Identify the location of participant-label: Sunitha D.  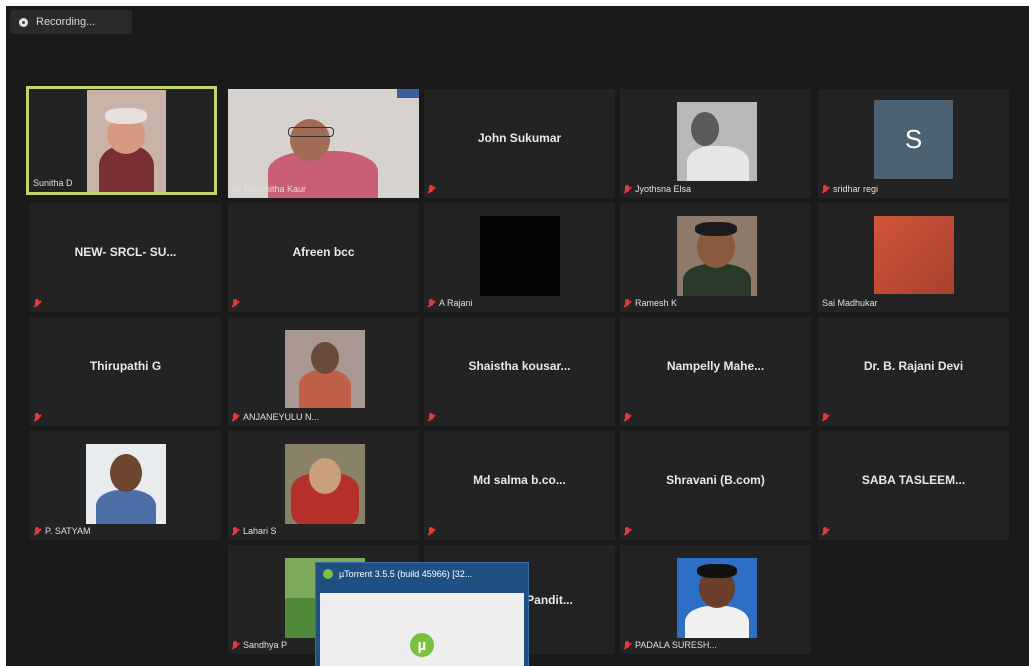
(53, 183).